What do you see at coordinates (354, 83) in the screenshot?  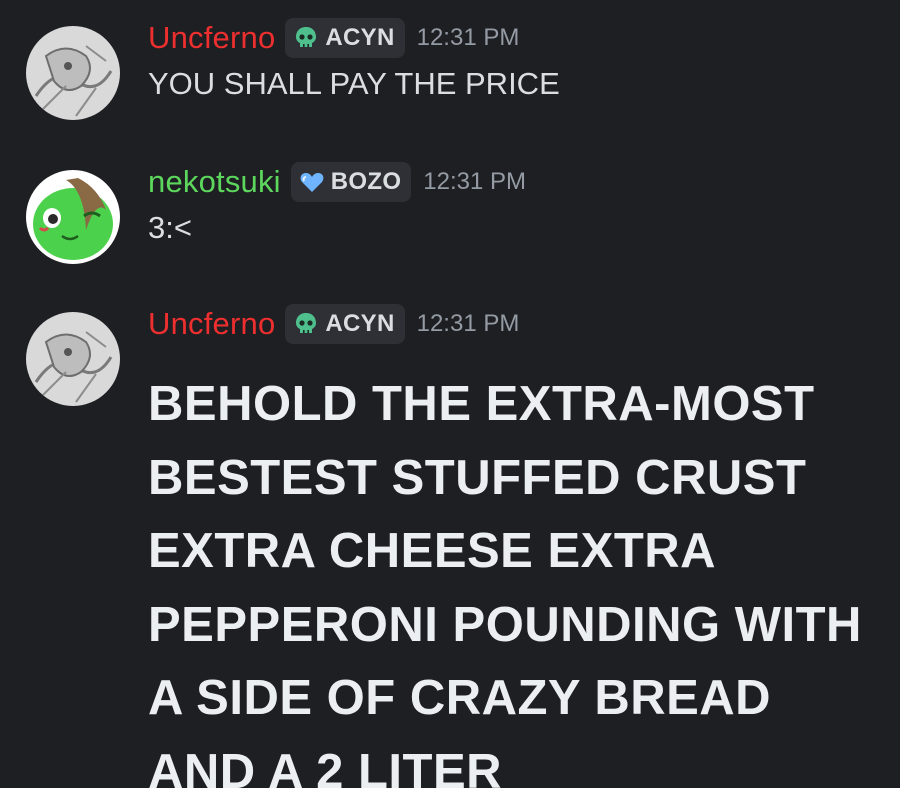 I see `message-content: YOU SHALL PAY THE PRICE` at bounding box center [354, 83].